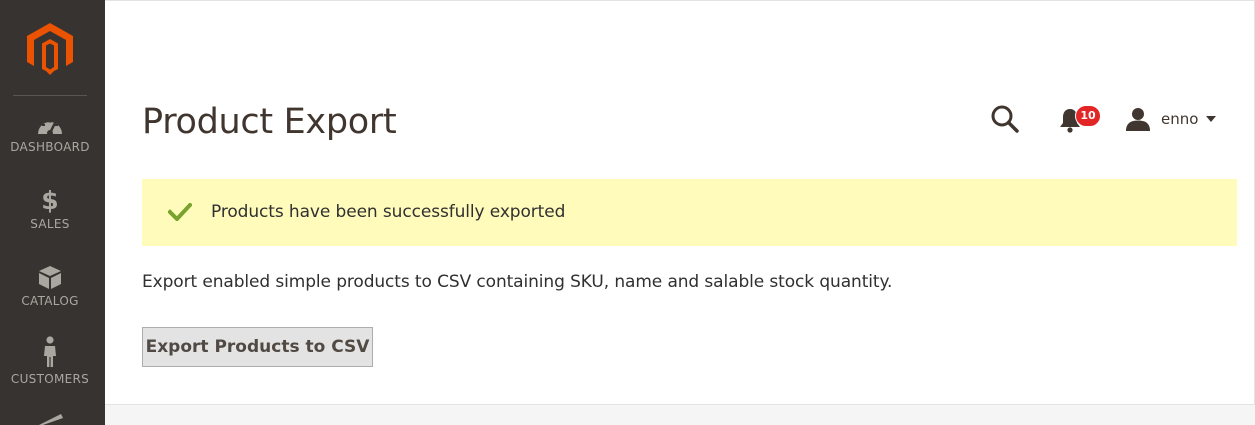 This screenshot has width=1255, height=425. I want to click on dollar-icon: $, so click(49, 200).